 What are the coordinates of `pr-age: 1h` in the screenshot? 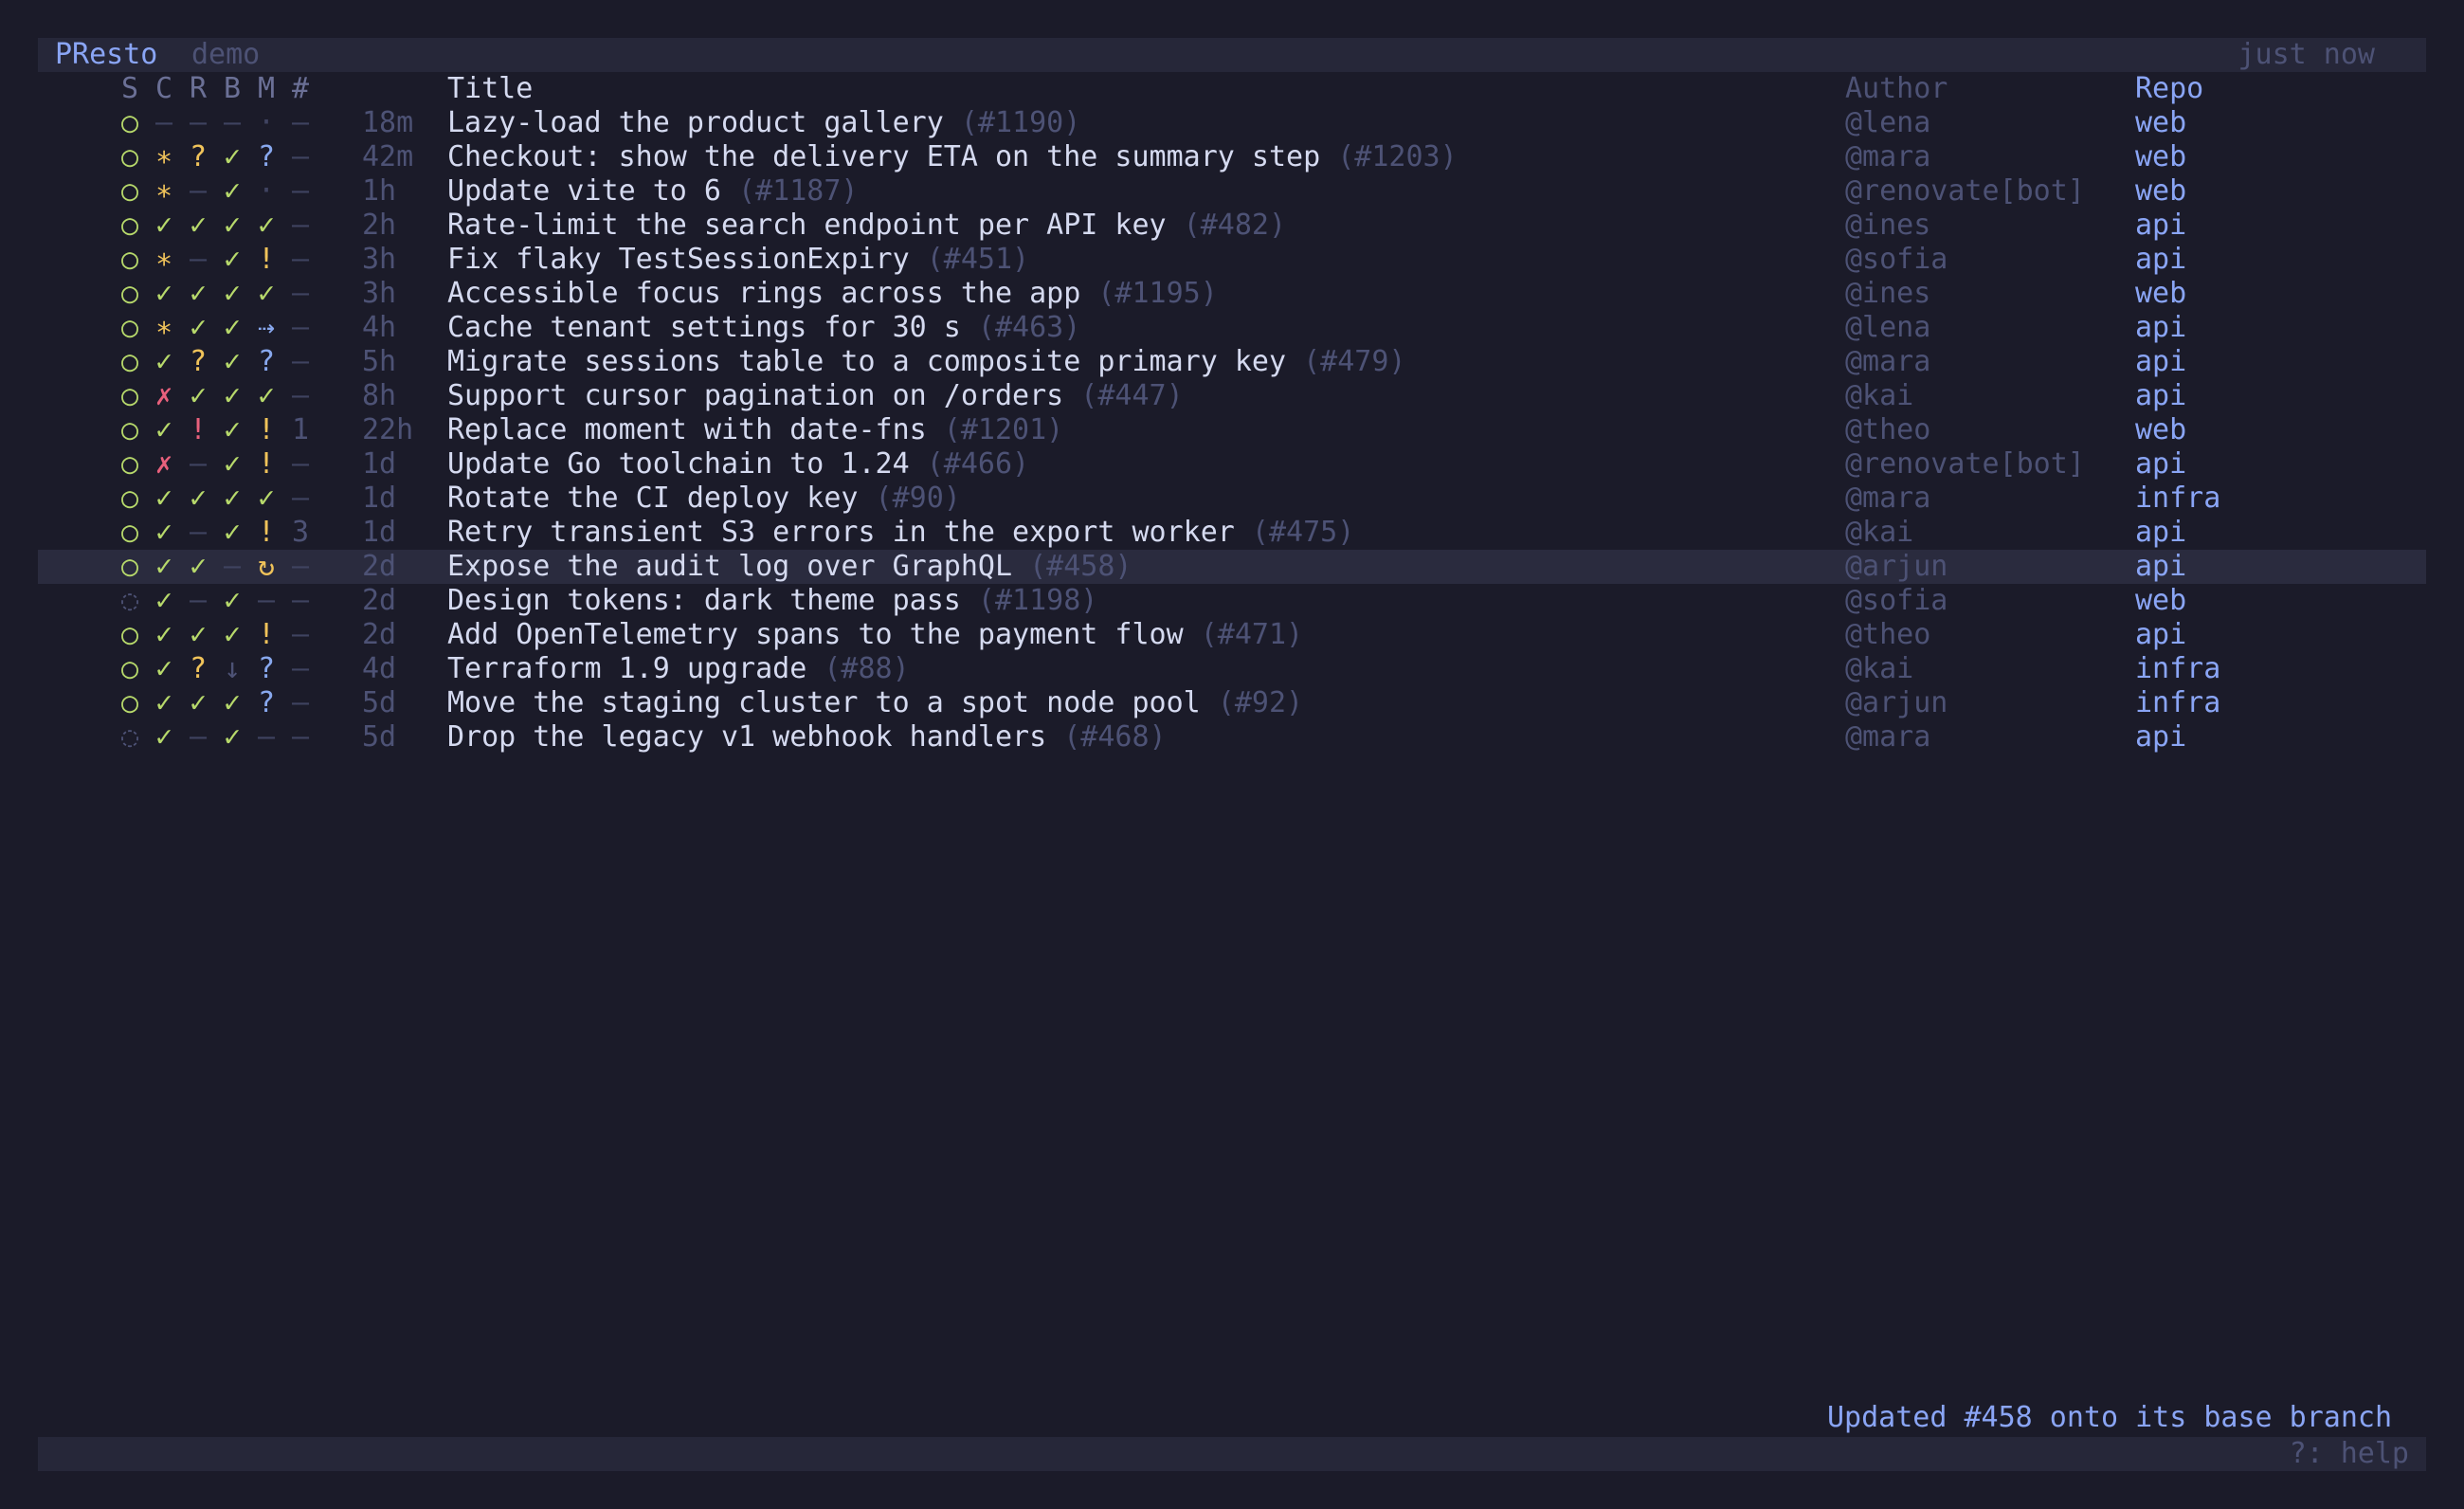 It's located at (380, 191).